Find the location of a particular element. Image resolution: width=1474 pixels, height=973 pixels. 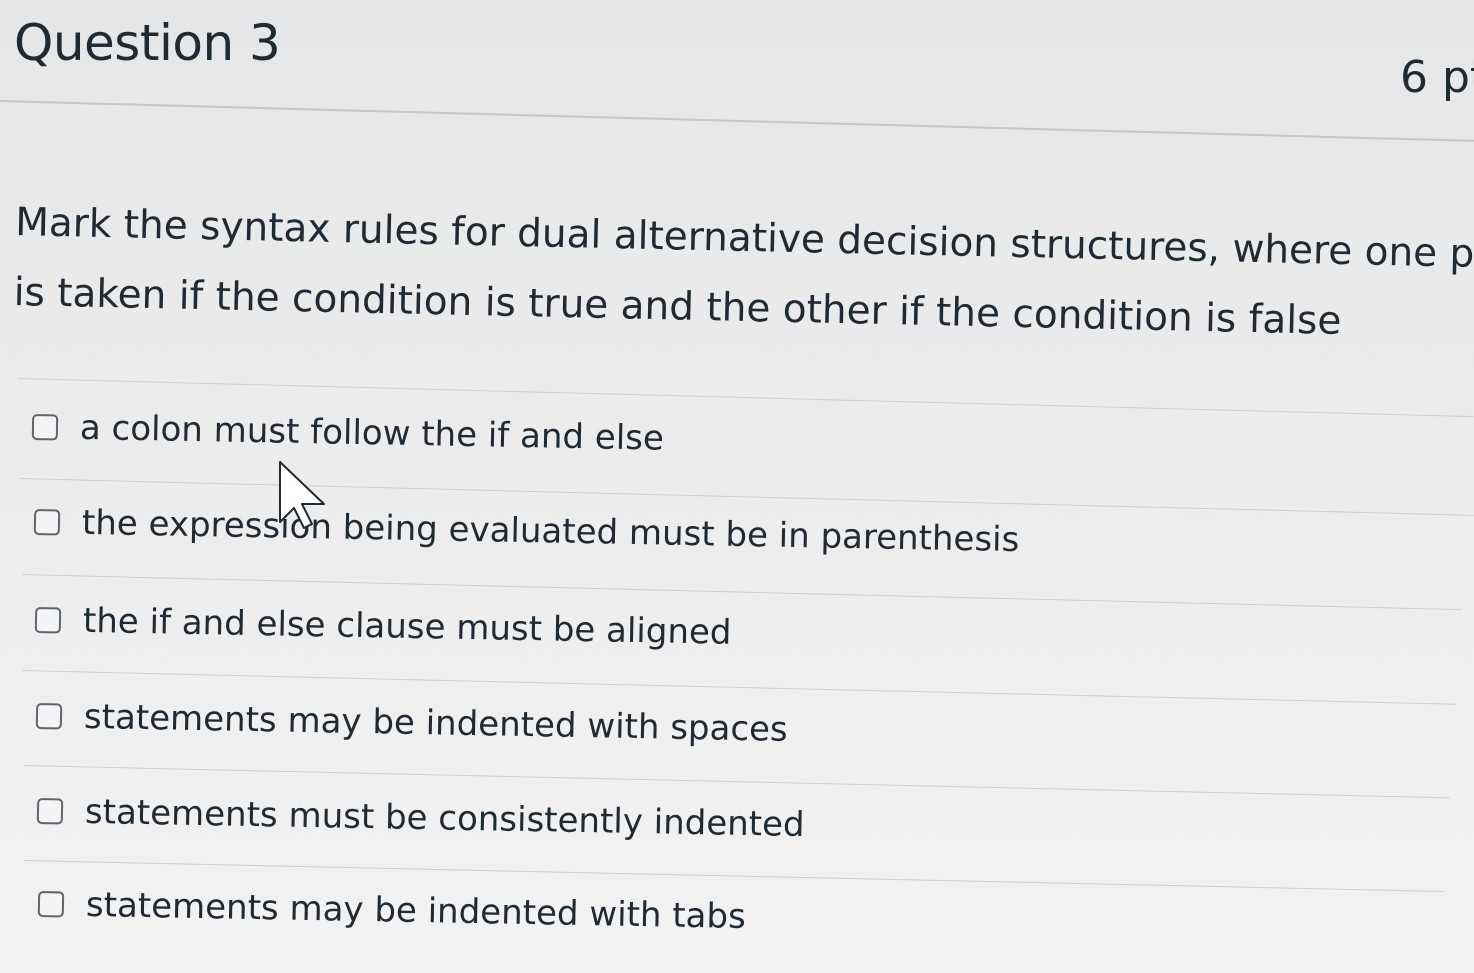

answer-option: the if and else clause must be aligned is located at coordinates (383, 626).